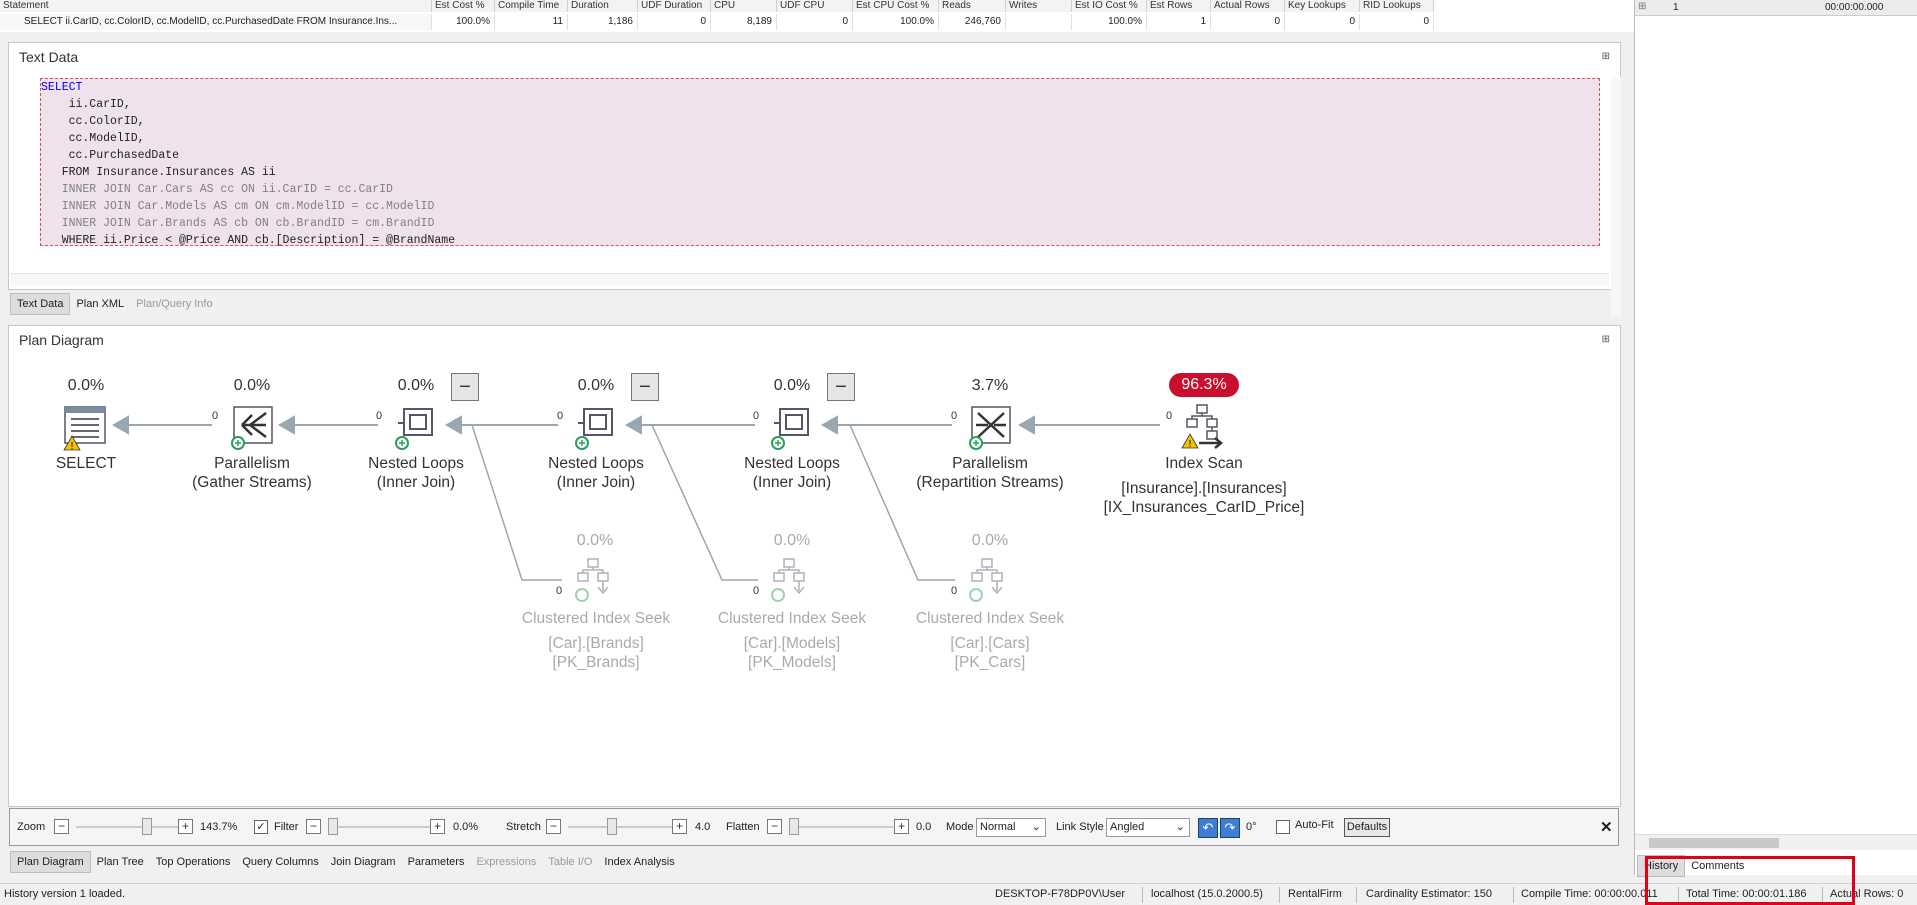  What do you see at coordinates (1429, 894) in the screenshot?
I see `status-cardinality-estimator: Cardinality Estimator: 150` at bounding box center [1429, 894].